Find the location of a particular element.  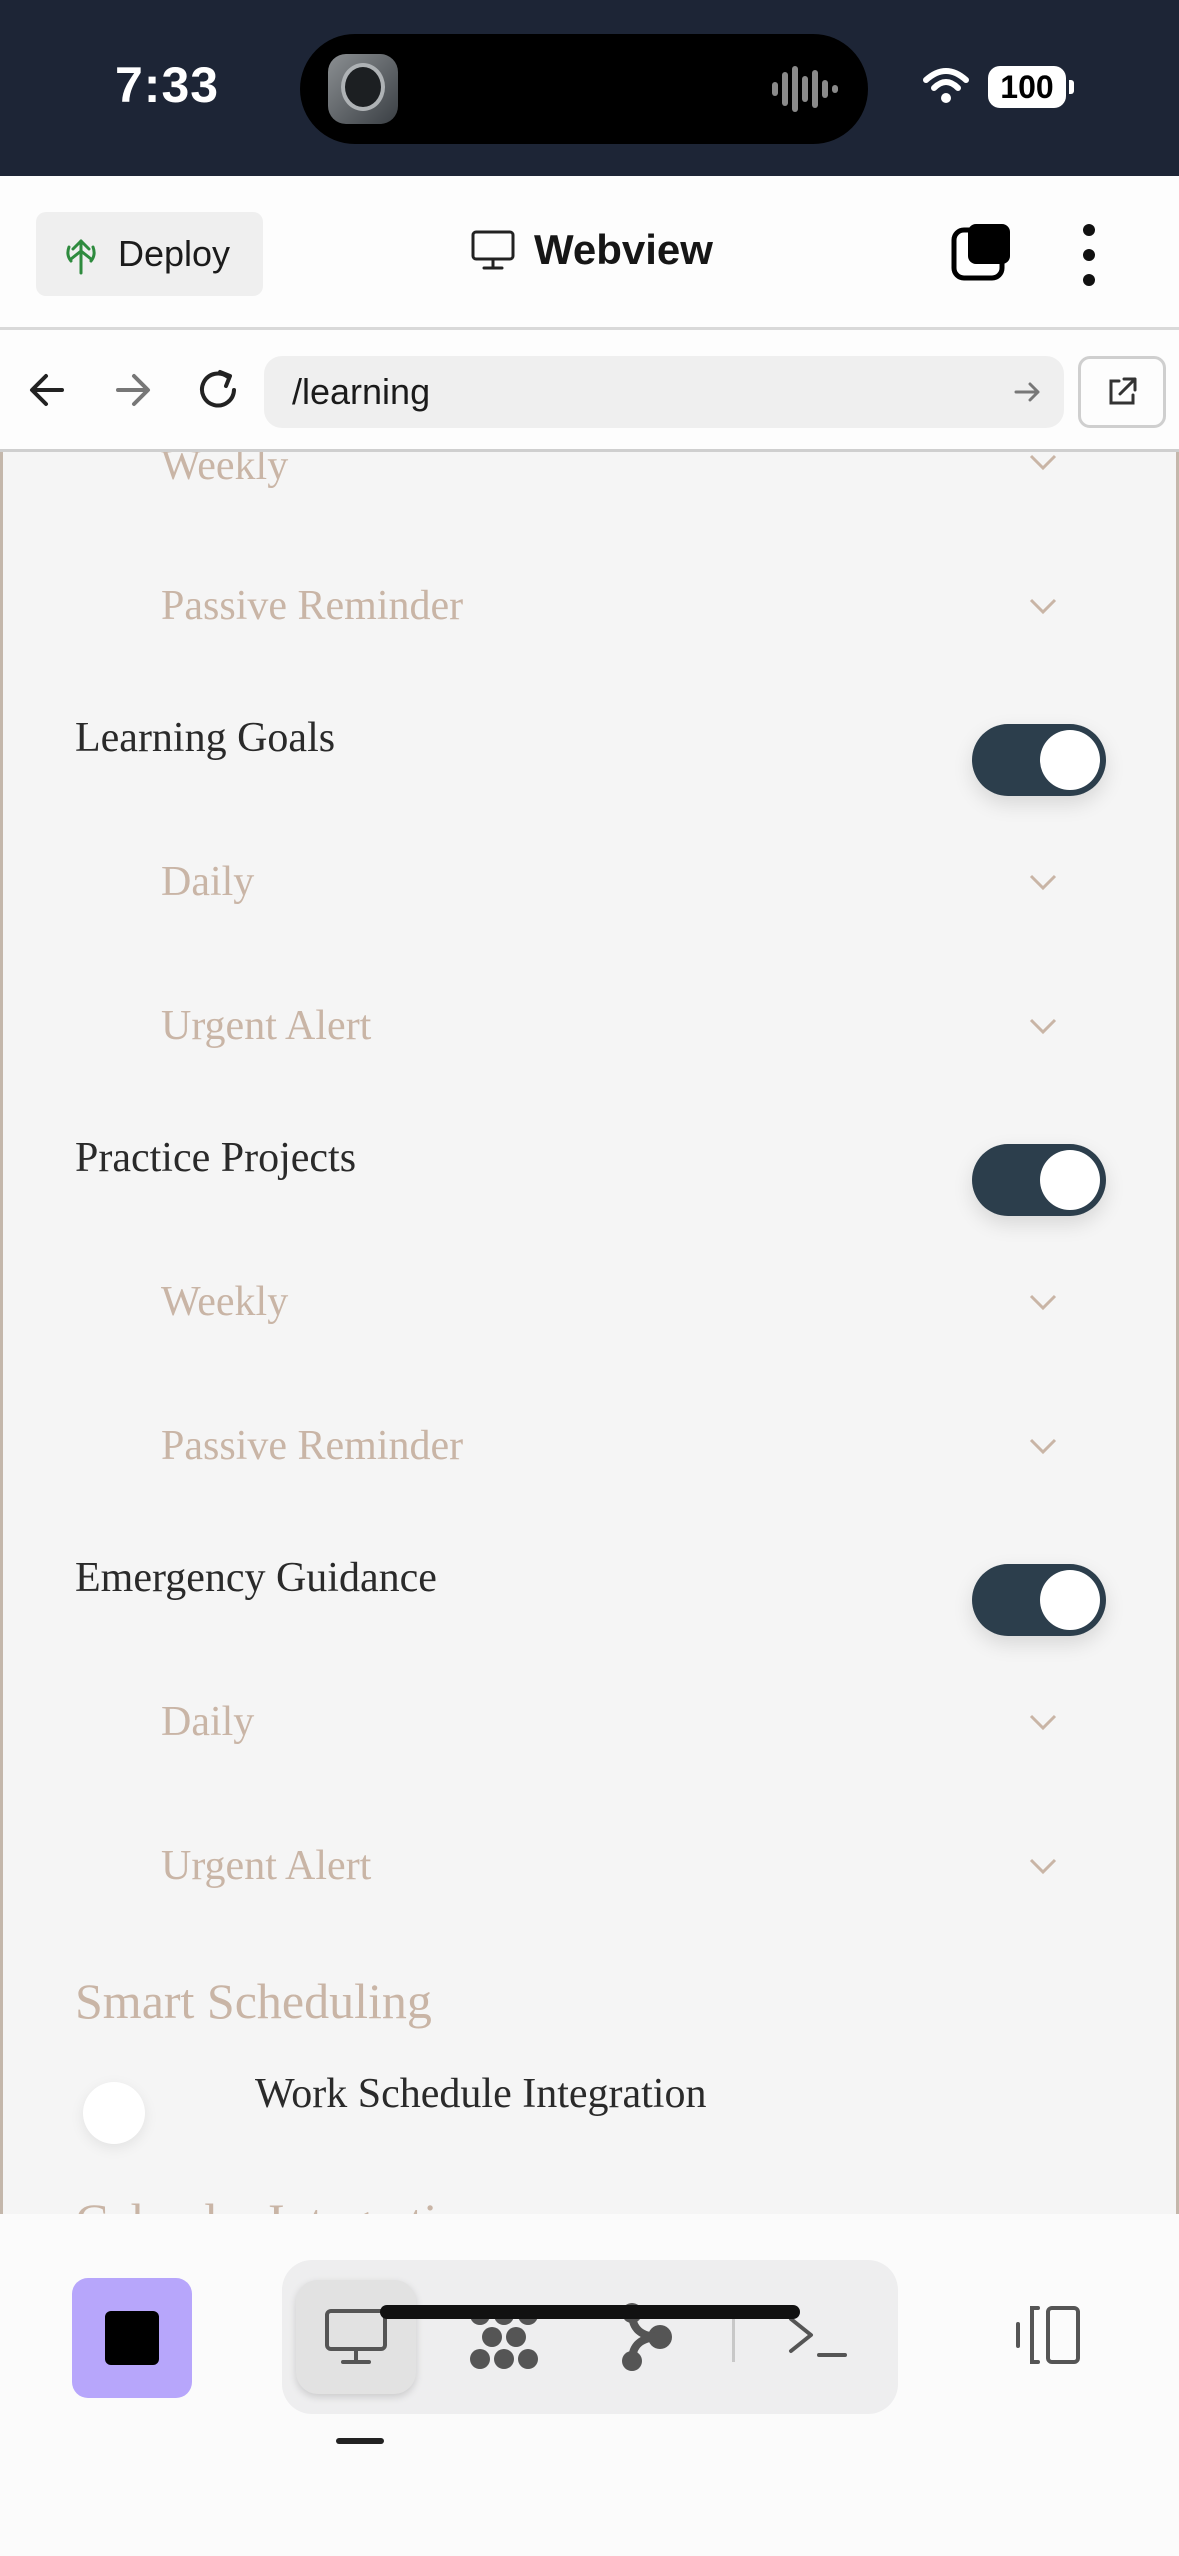

forward-arrow-icon is located at coordinates (132, 390).